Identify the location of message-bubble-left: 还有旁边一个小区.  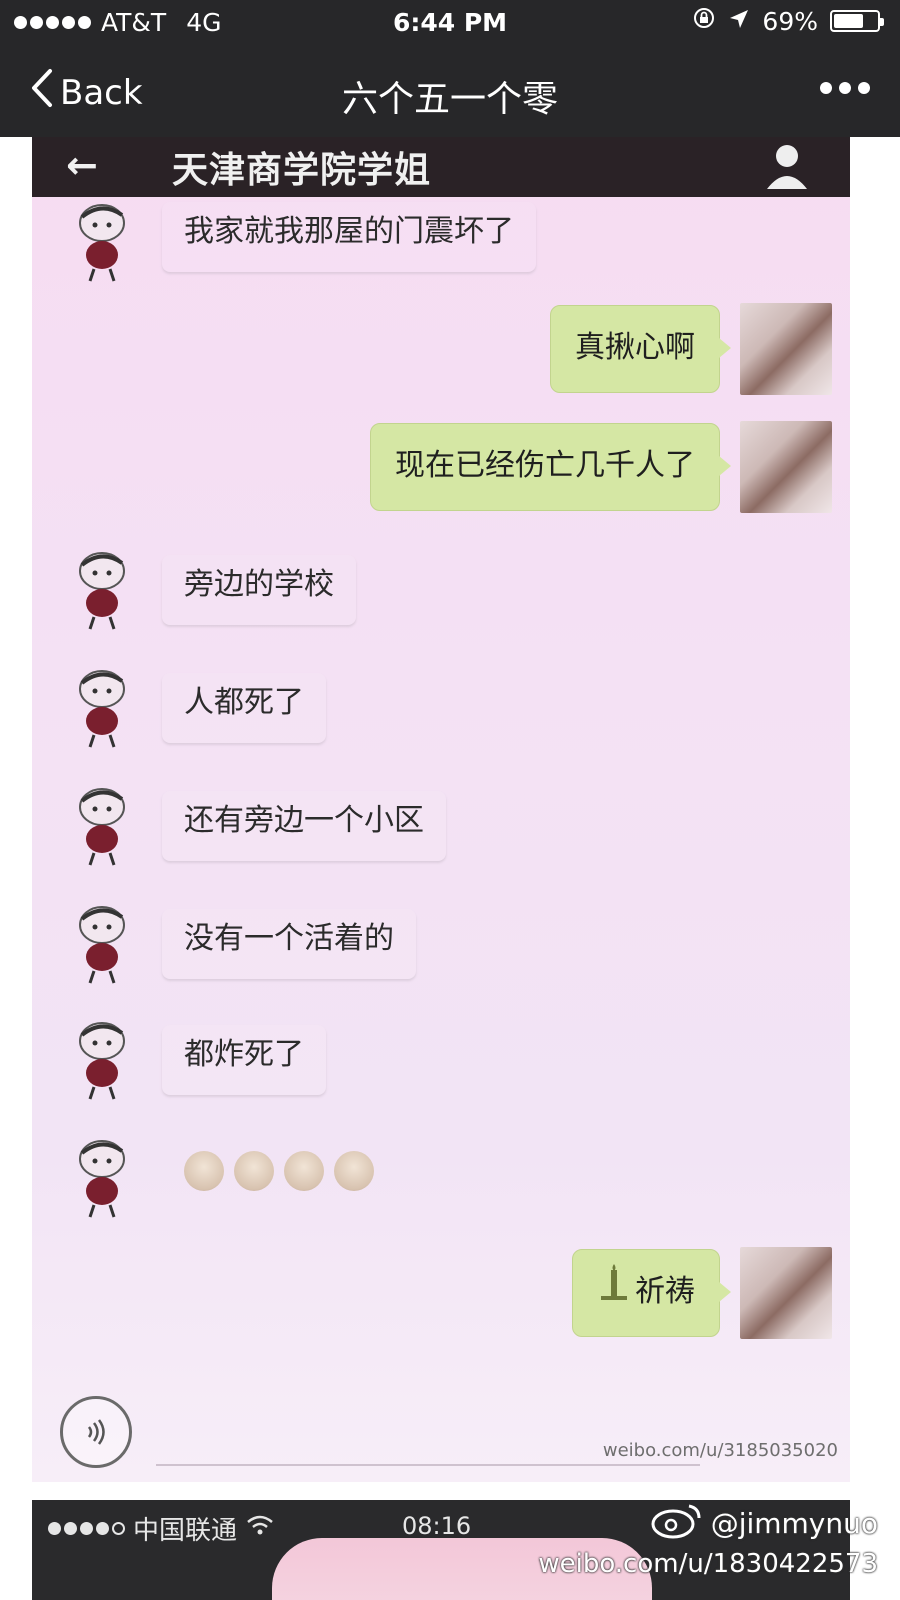
(304, 826).